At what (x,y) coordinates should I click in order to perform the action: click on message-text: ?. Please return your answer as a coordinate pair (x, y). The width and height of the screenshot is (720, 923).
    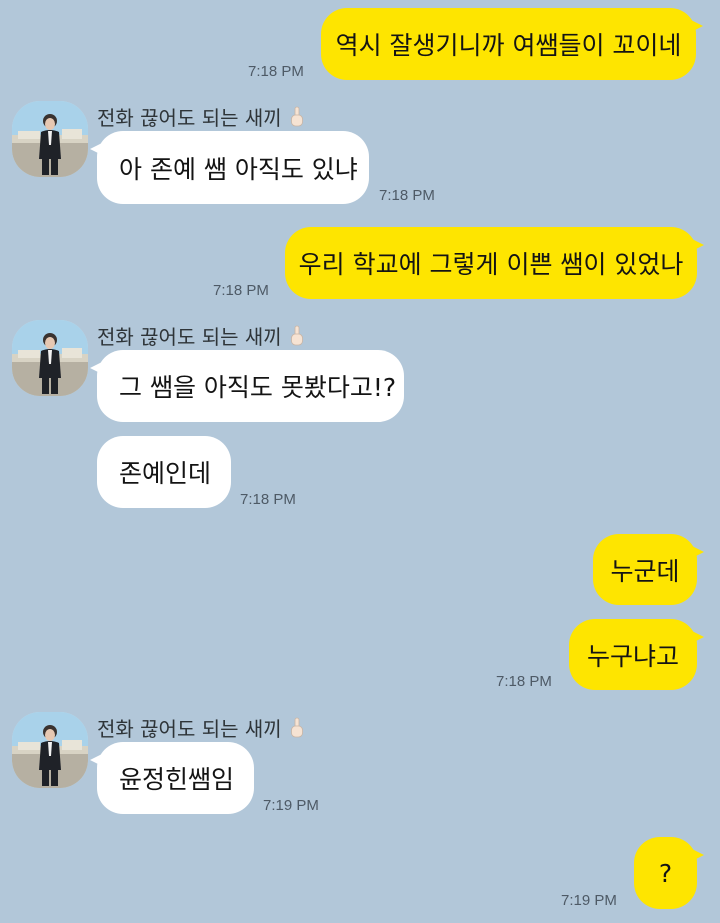
    Looking at the image, I should click on (665, 873).